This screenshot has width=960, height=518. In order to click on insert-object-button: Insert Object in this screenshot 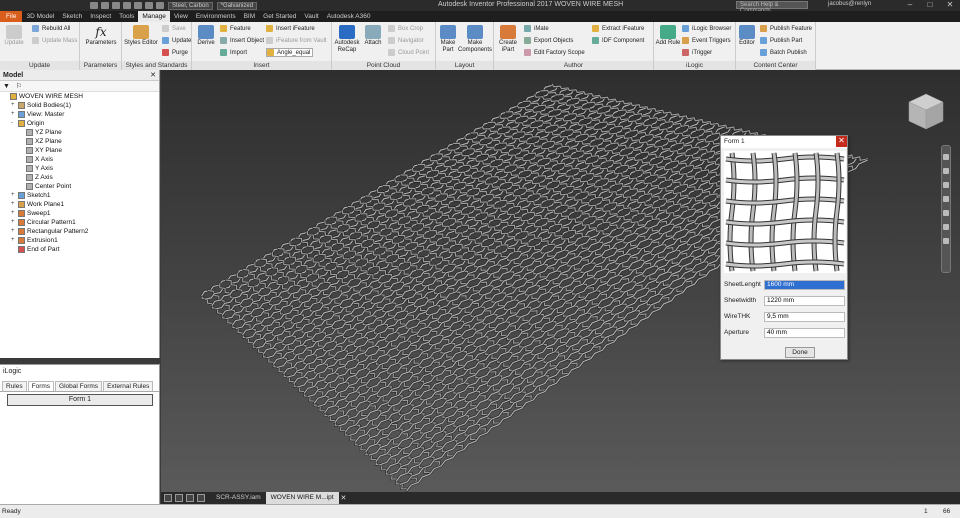, I will do `click(242, 40)`.